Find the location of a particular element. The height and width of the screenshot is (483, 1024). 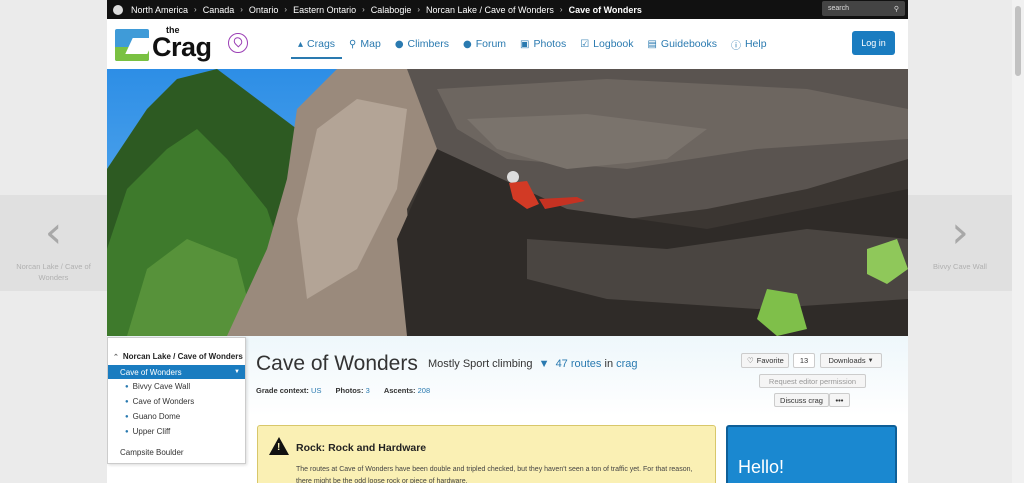

tree-child-label: Bivvy Cave Wall is located at coordinates (161, 386).